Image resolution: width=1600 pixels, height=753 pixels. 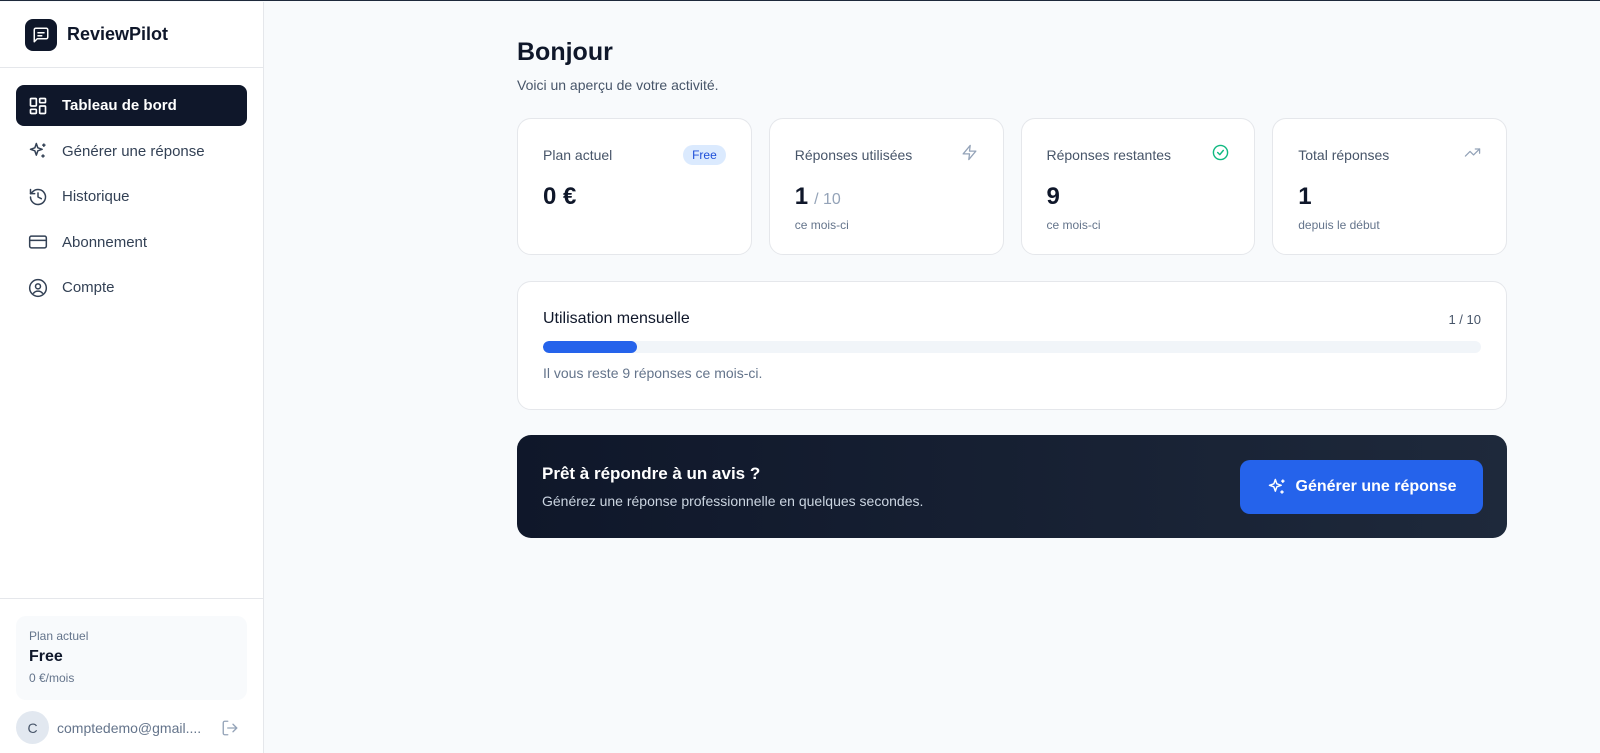 What do you see at coordinates (634, 186) in the screenshot?
I see `stat-card-plan: Plan actuel Free 0 €` at bounding box center [634, 186].